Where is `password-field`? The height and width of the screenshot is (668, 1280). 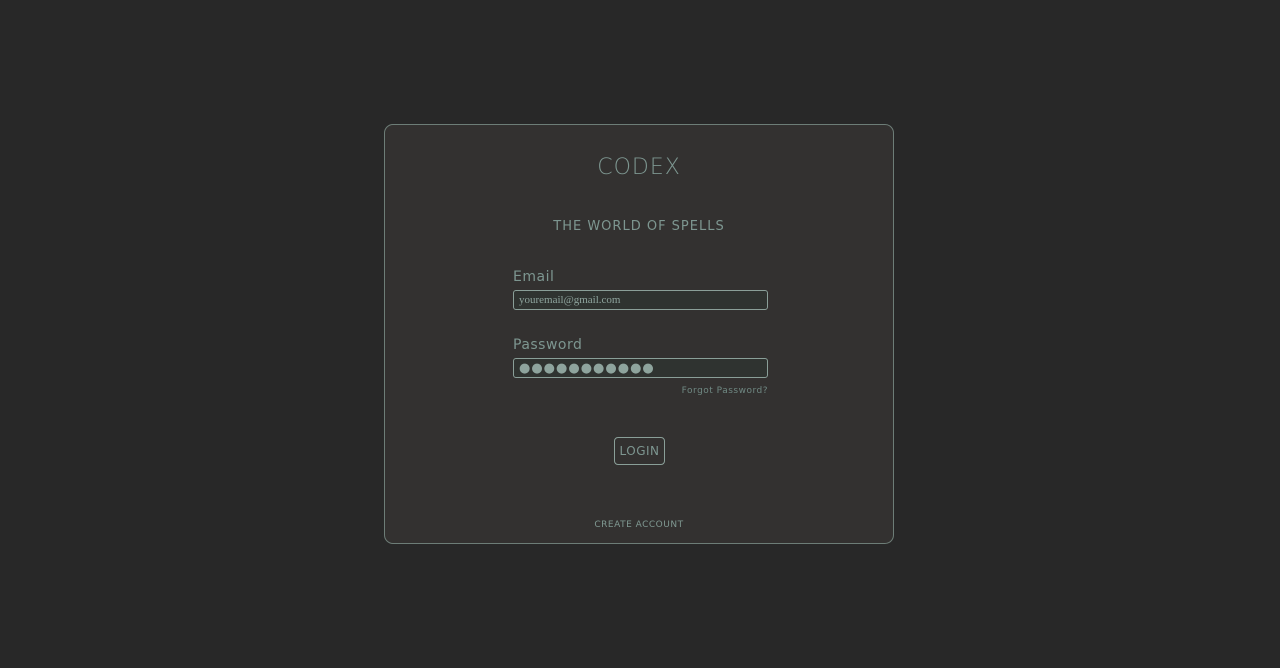
password-field is located at coordinates (640, 368).